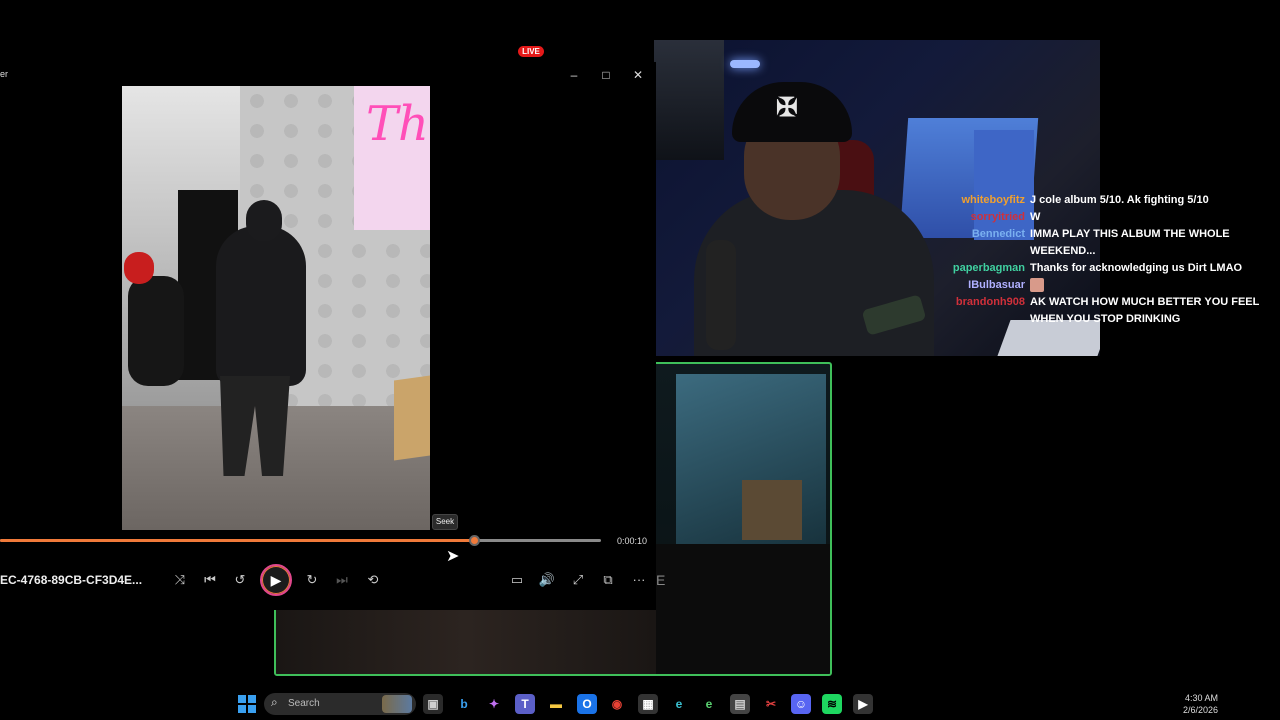 The image size is (1280, 720). Describe the element at coordinates (373, 580) in the screenshot. I see `repeat-button: ⟲` at that location.